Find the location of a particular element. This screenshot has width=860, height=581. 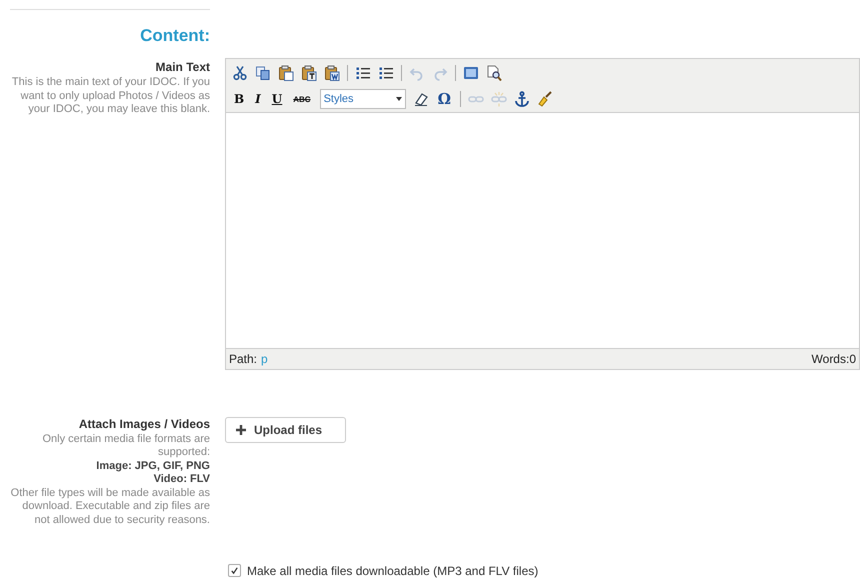

caret-icon is located at coordinates (399, 99).